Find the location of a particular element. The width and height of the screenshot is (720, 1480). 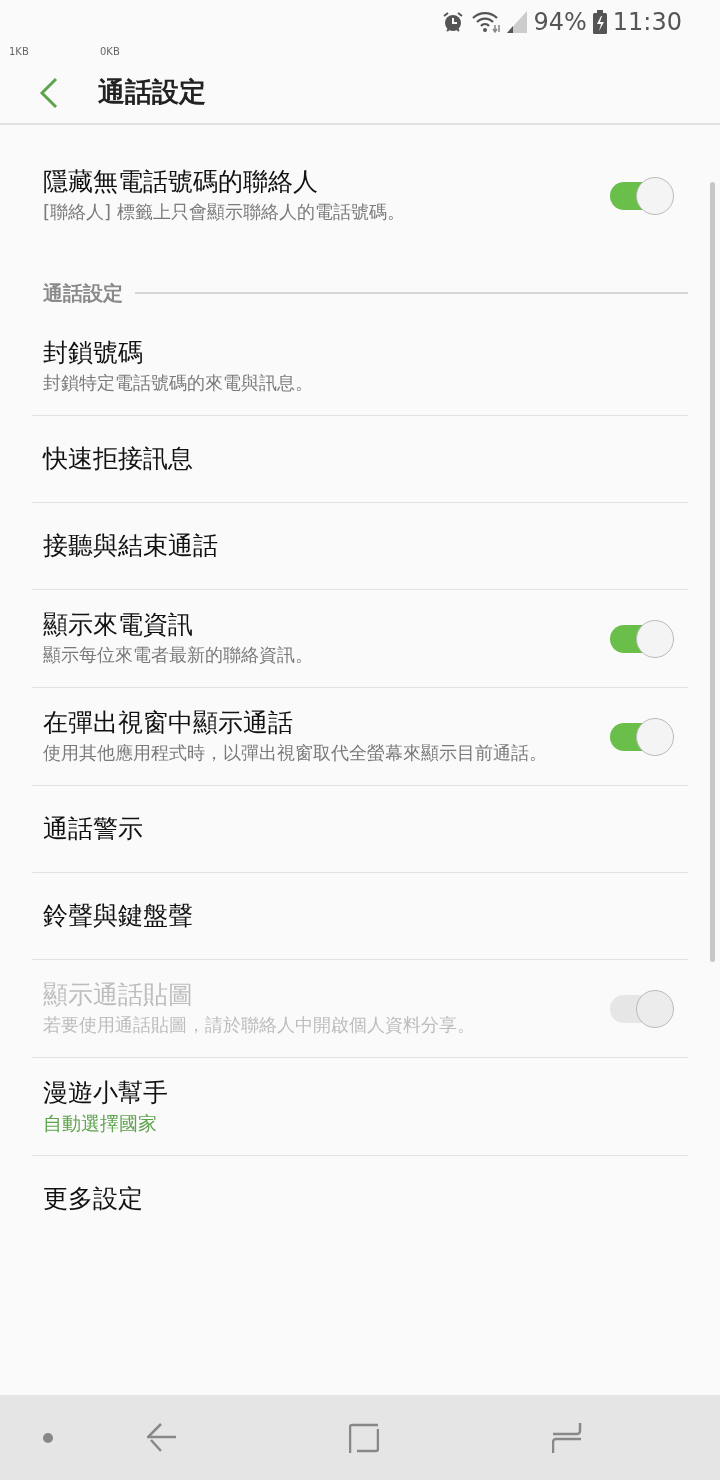

settings-item: 漫遊小幫手 自動選擇國家 is located at coordinates (360, 1107).